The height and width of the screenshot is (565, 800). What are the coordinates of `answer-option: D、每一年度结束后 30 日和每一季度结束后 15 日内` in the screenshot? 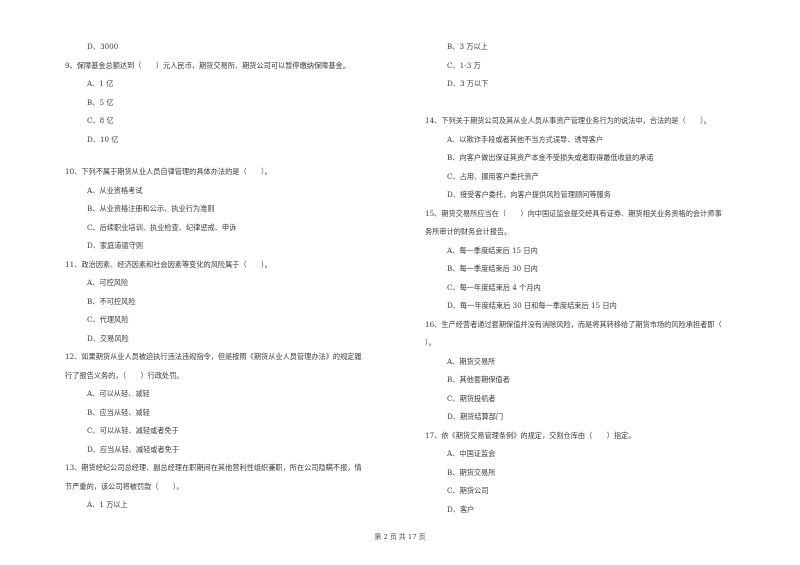 It's located at (532, 305).